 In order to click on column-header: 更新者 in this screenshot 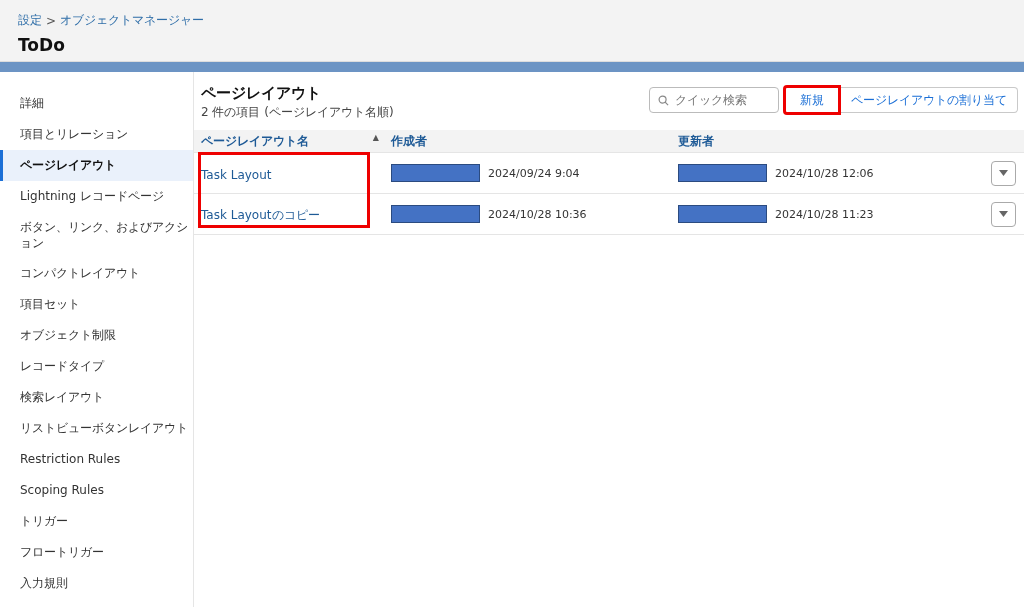, I will do `click(696, 140)`.